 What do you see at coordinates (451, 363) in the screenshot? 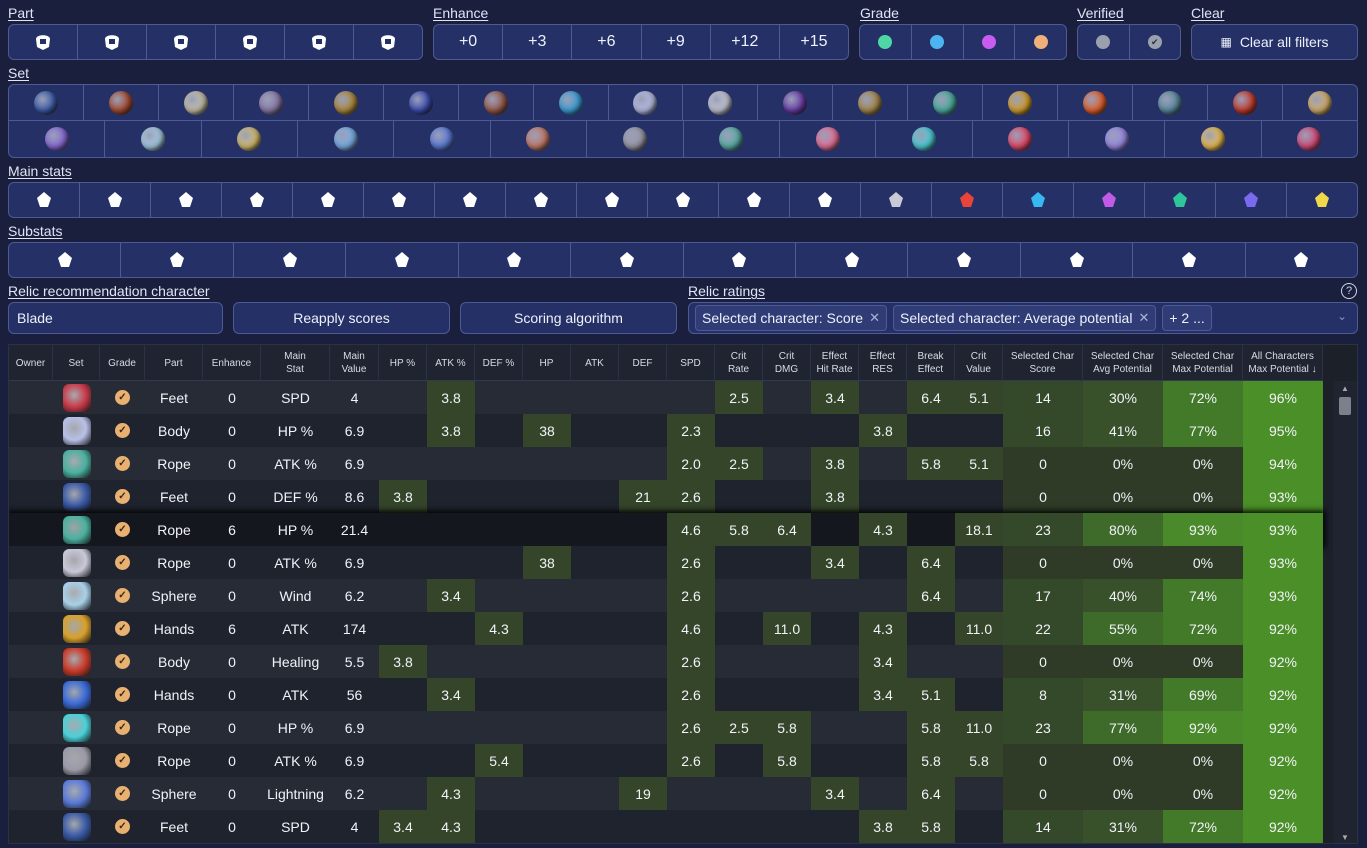
I see `column-header: ATK %` at bounding box center [451, 363].